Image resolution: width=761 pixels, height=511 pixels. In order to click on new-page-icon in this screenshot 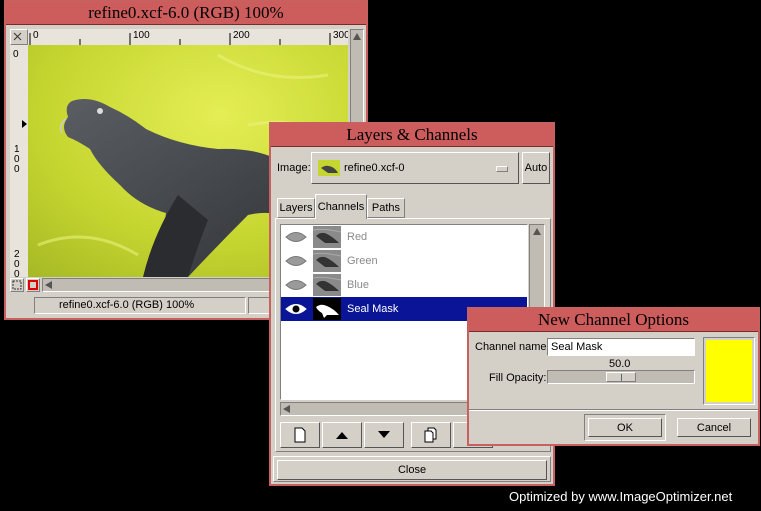, I will do `click(300, 435)`.